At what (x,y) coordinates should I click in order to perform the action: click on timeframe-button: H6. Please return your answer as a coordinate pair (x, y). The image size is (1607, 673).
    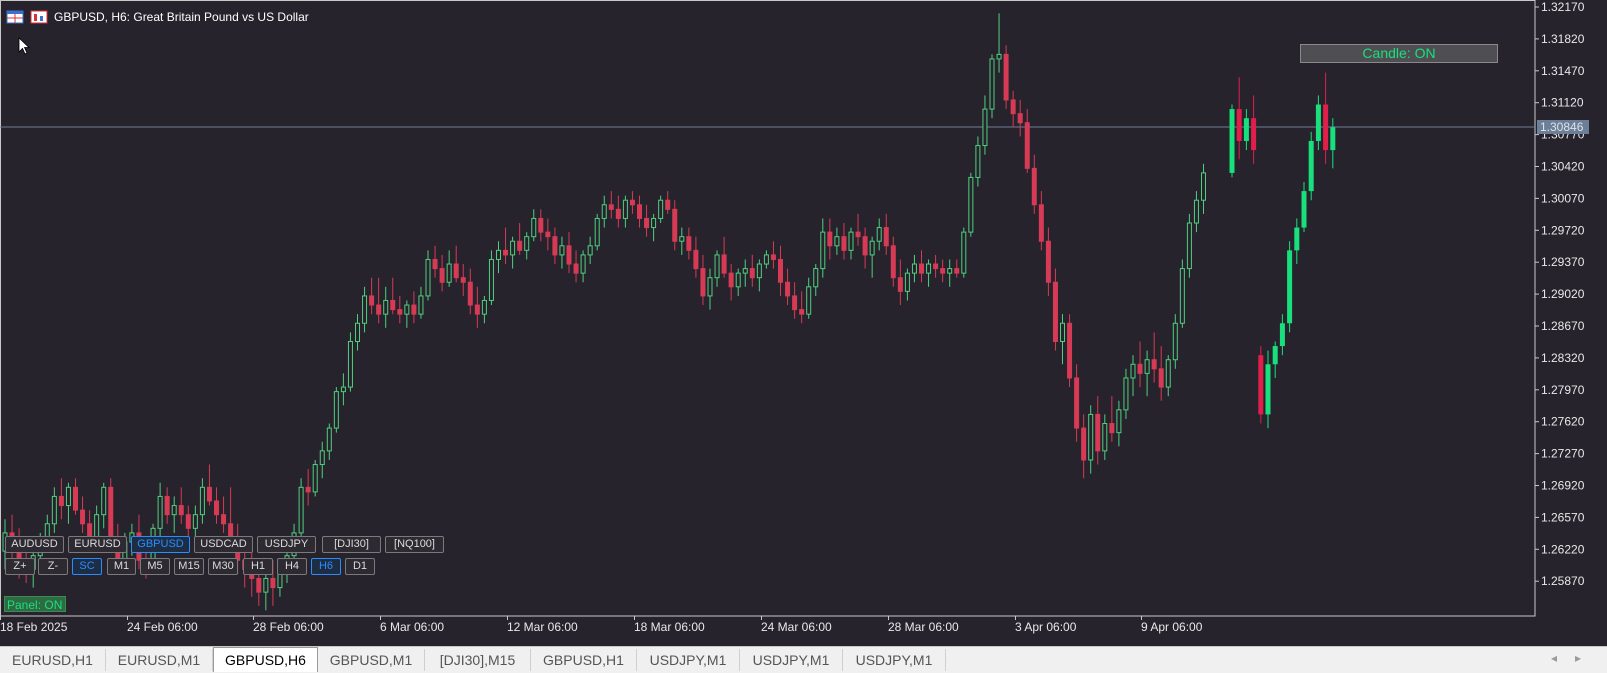
    Looking at the image, I should click on (326, 566).